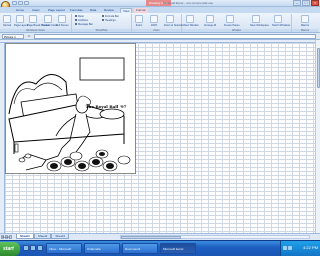  Describe the element at coordinates (210, 19) in the screenshot. I see `arrange-all-icon` at that location.